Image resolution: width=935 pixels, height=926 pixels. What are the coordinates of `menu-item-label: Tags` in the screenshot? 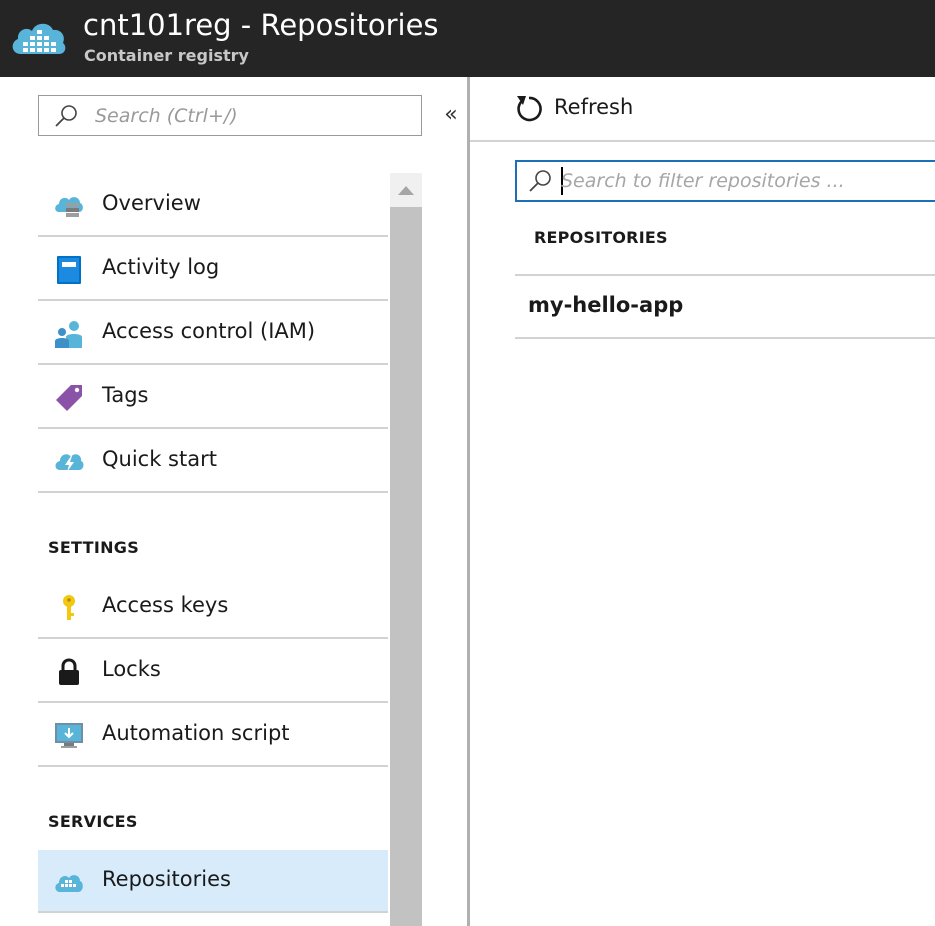 It's located at (125, 395).